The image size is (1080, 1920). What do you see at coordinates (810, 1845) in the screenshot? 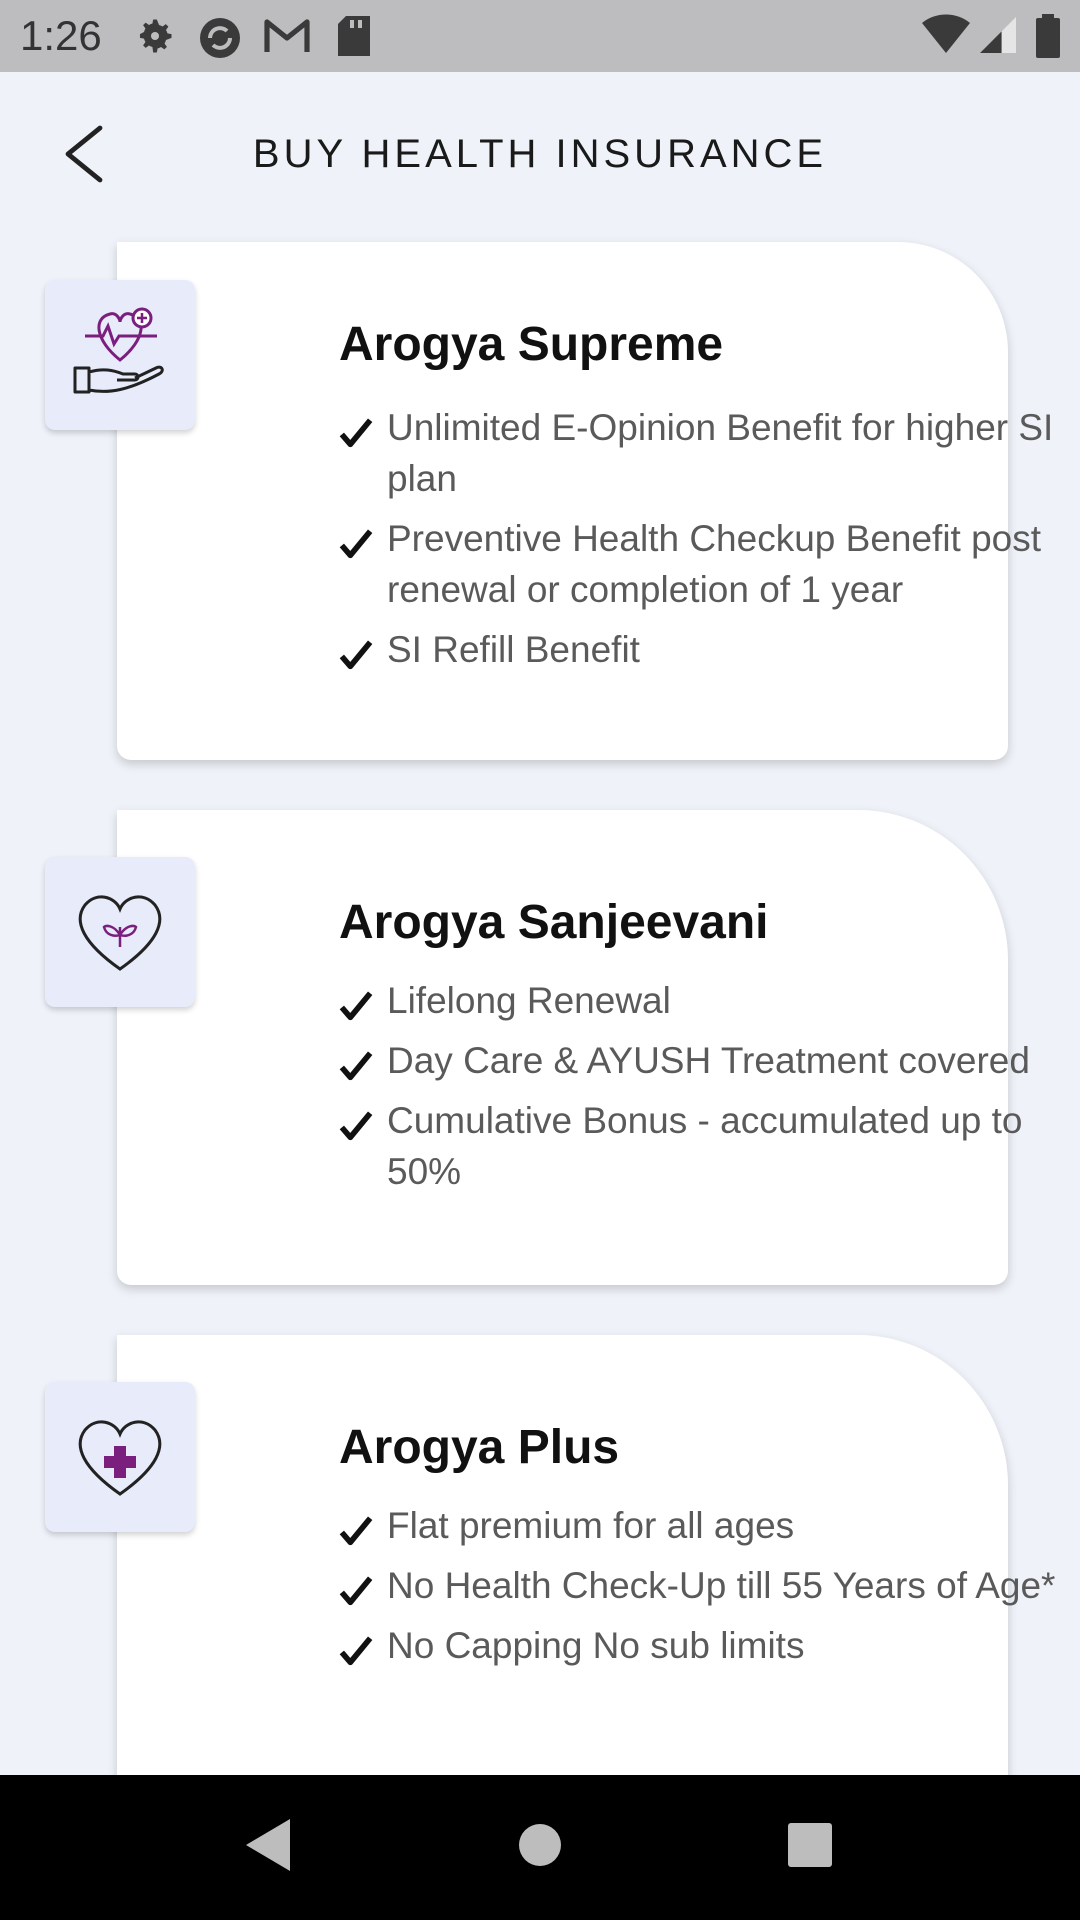
I see `recents-nav-icon` at bounding box center [810, 1845].